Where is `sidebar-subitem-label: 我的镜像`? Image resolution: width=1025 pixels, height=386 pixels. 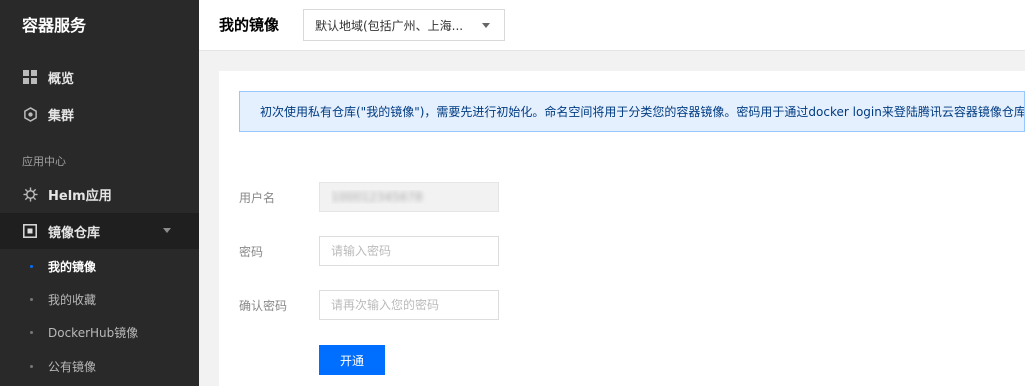 sidebar-subitem-label: 我的镜像 is located at coordinates (72, 267).